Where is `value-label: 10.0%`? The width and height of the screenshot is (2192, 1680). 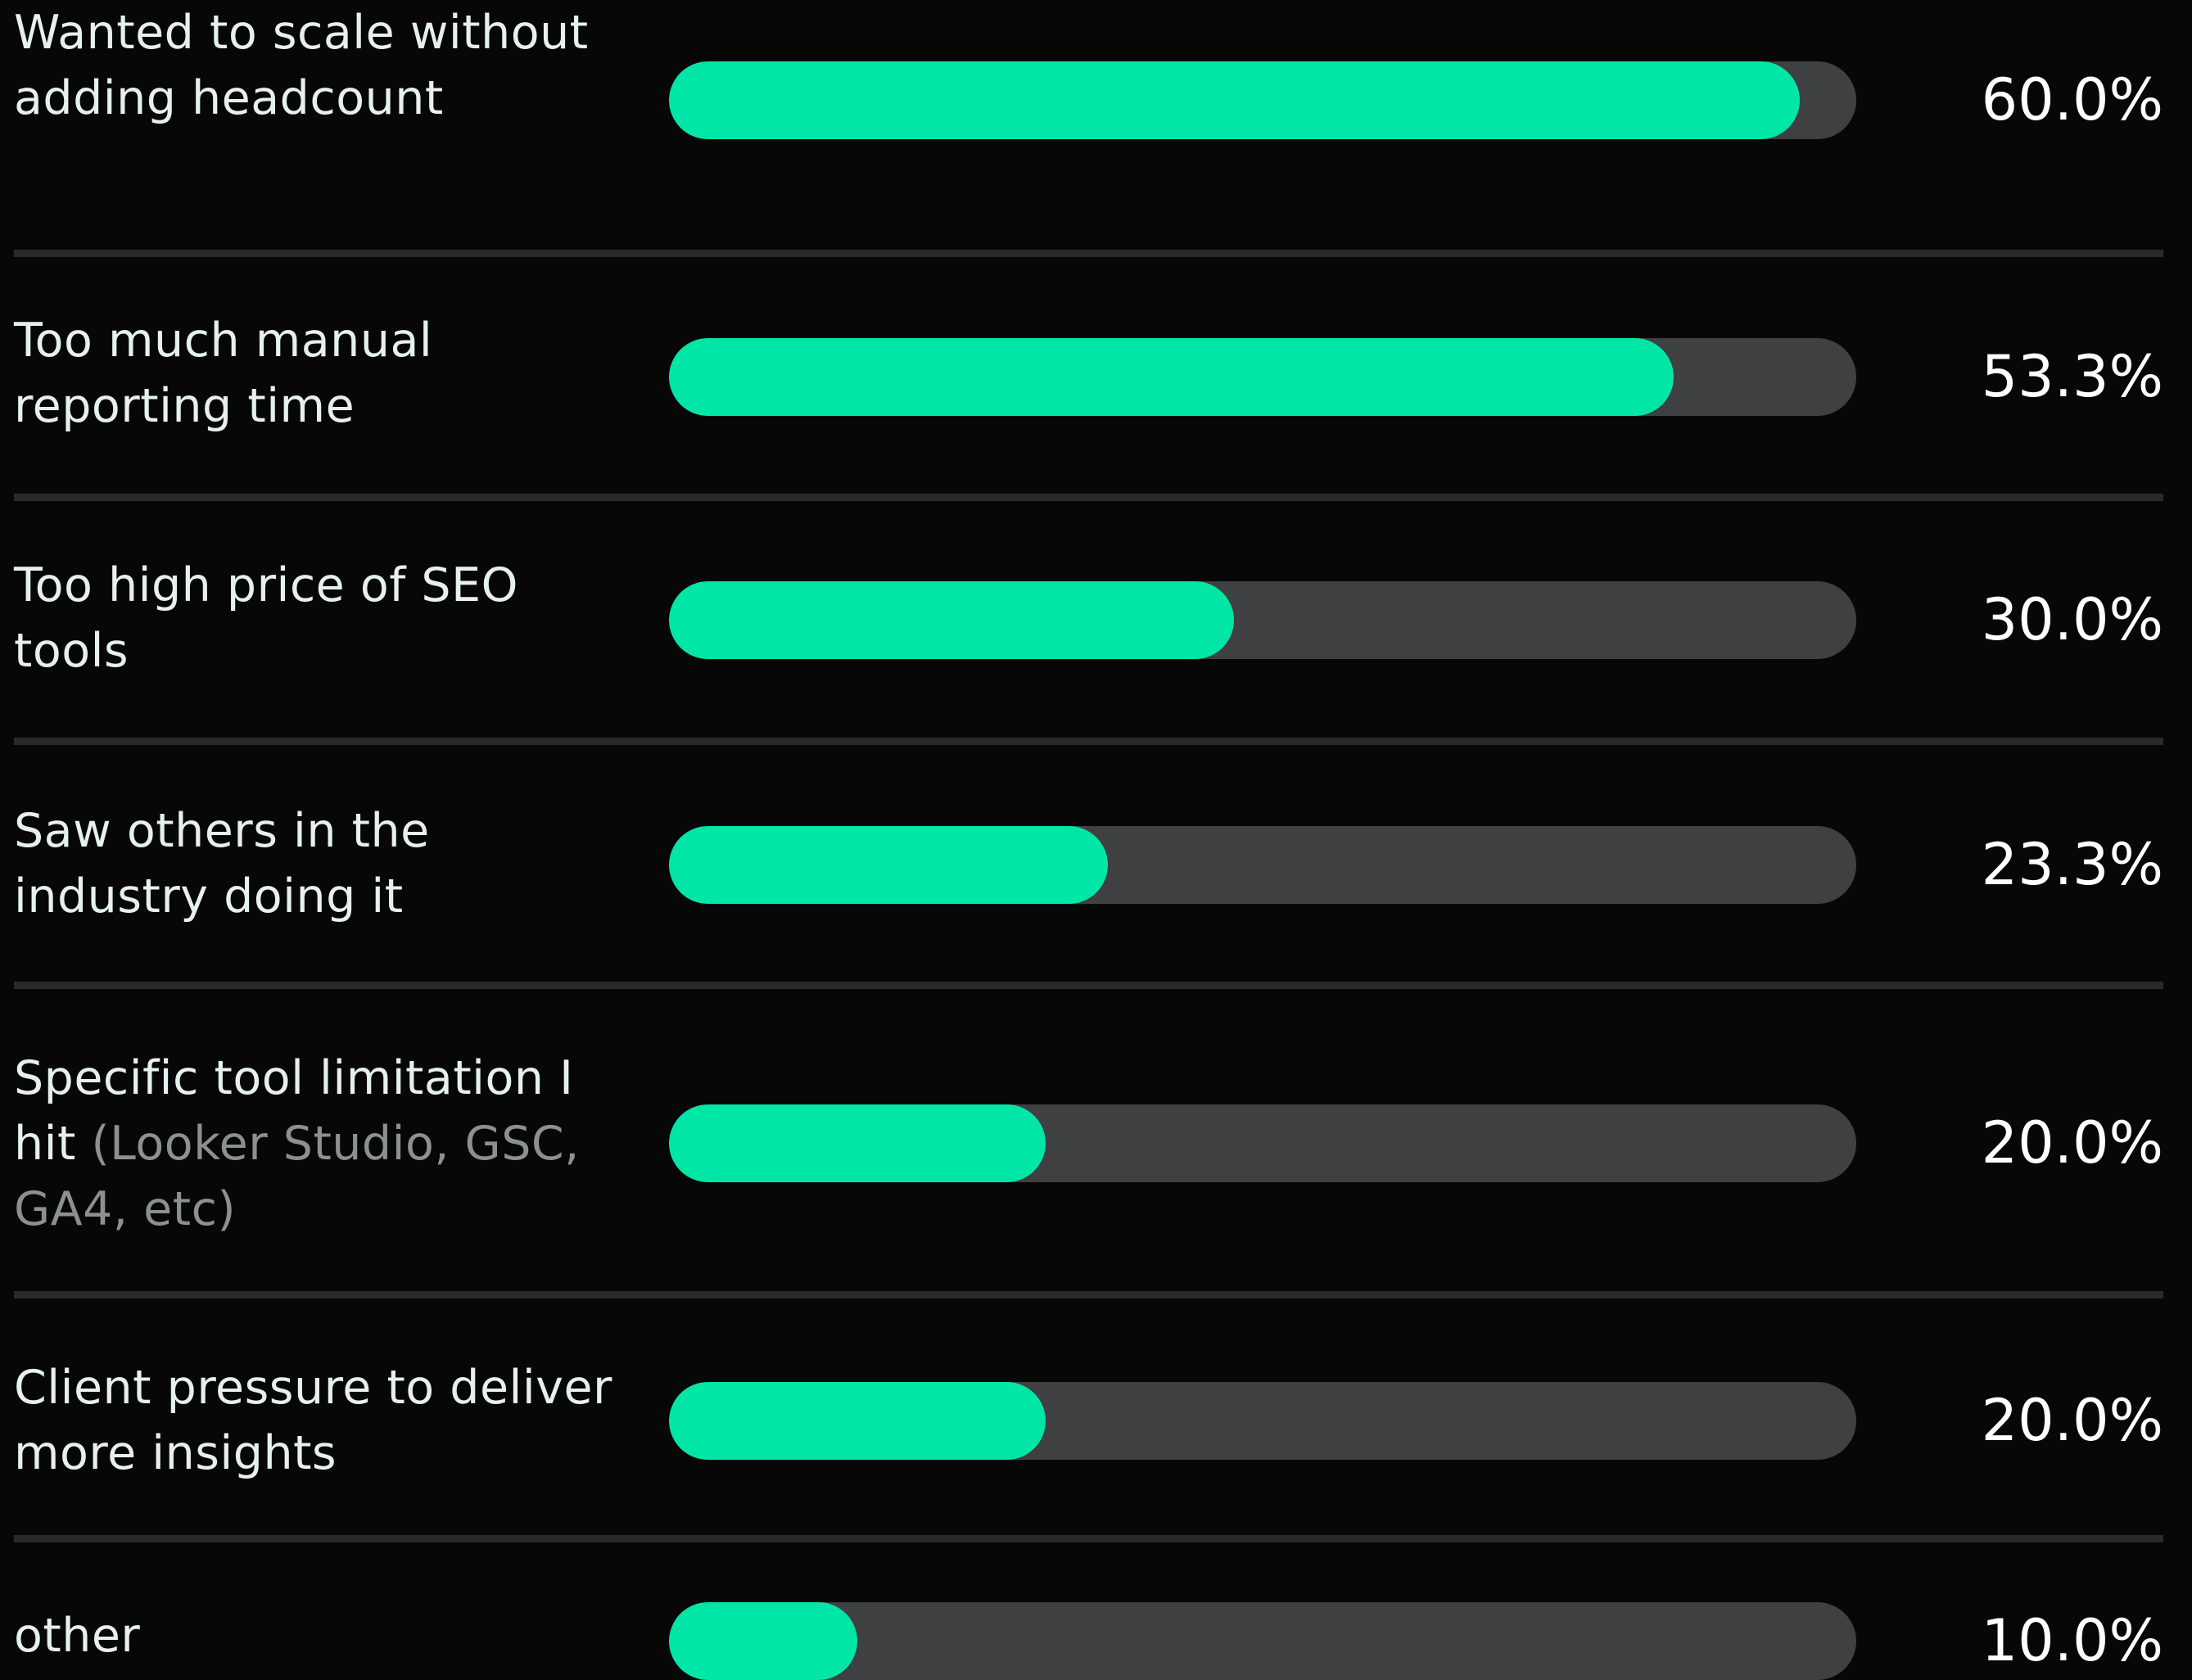 value-label: 10.0% is located at coordinates (2072, 1640).